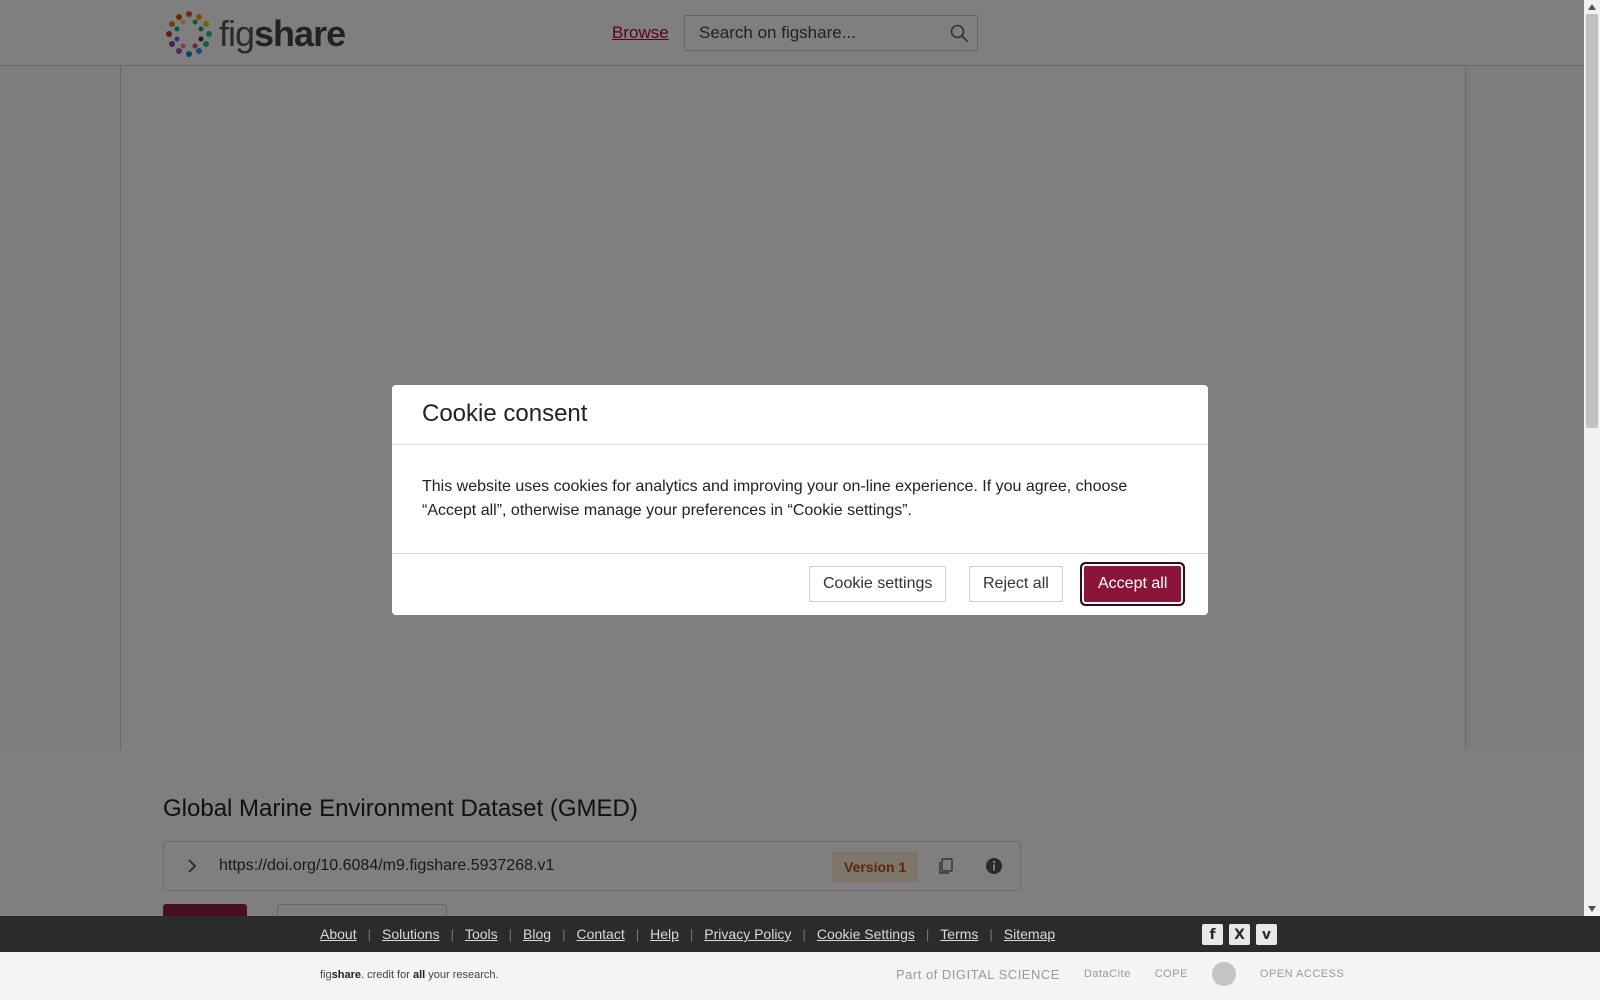 The width and height of the screenshot is (1600, 1000). What do you see at coordinates (600, 934) in the screenshot?
I see `footer-link-contact: Contact` at bounding box center [600, 934].